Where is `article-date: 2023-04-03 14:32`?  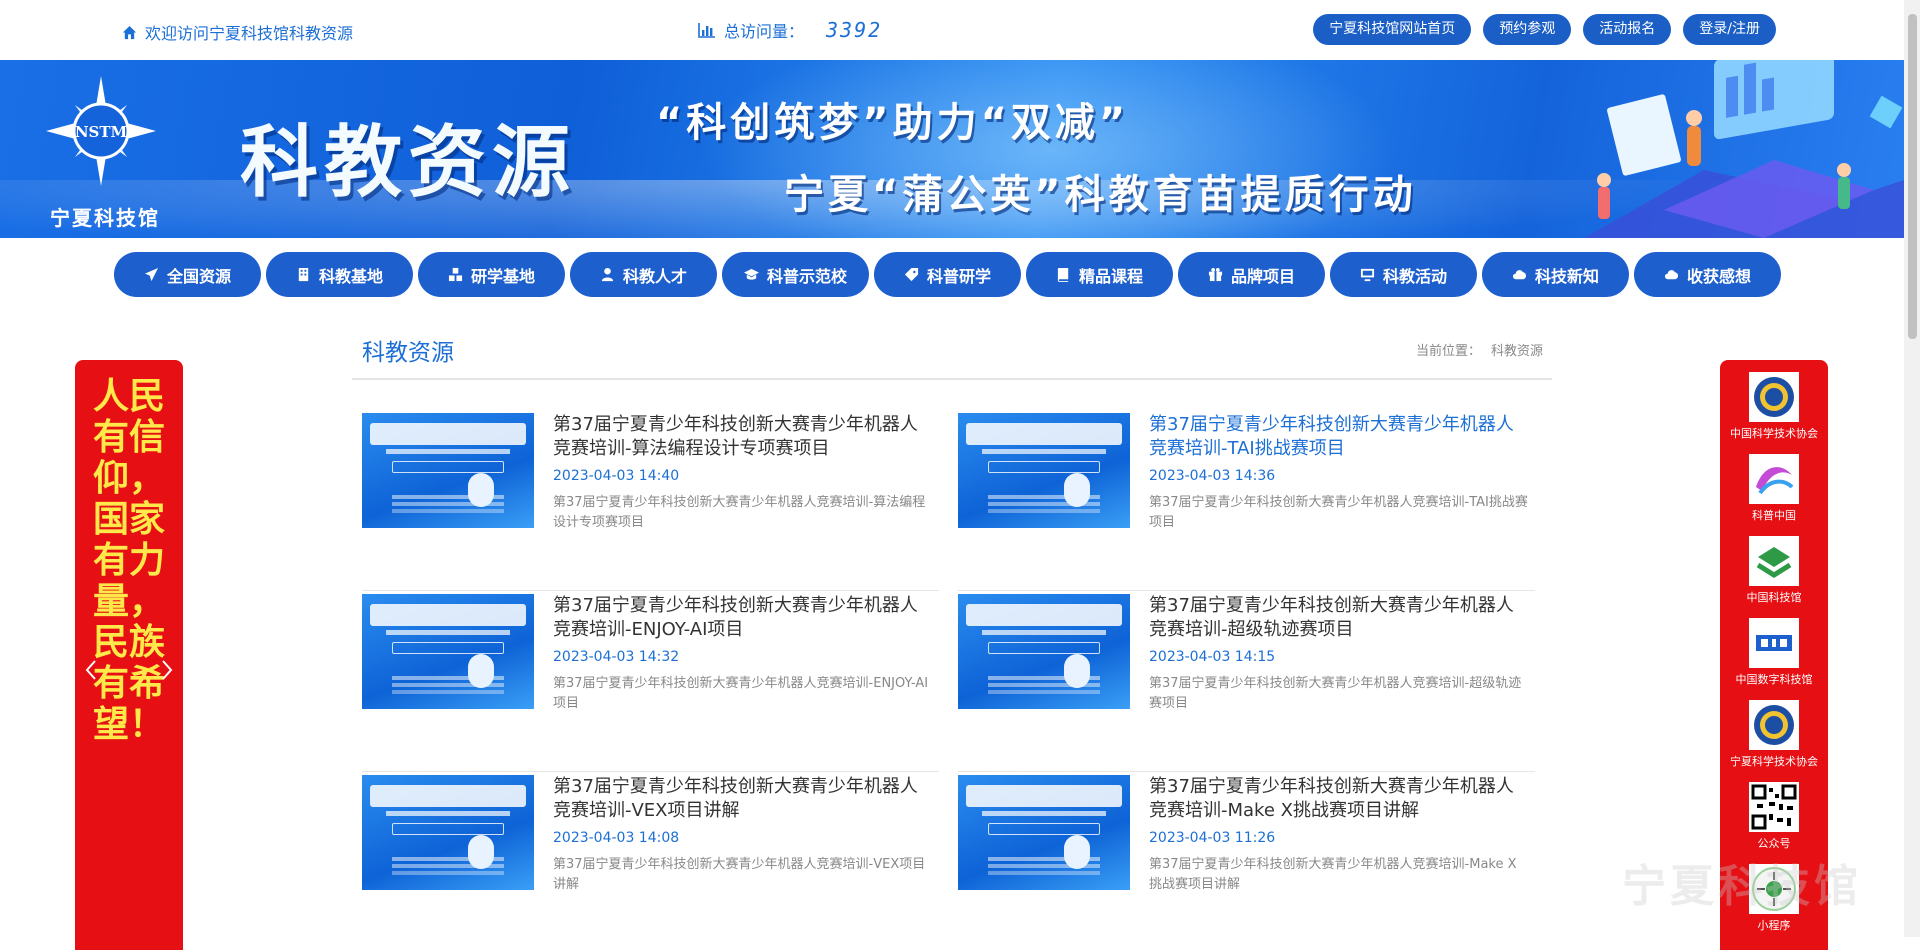 article-date: 2023-04-03 14:32 is located at coordinates (616, 657).